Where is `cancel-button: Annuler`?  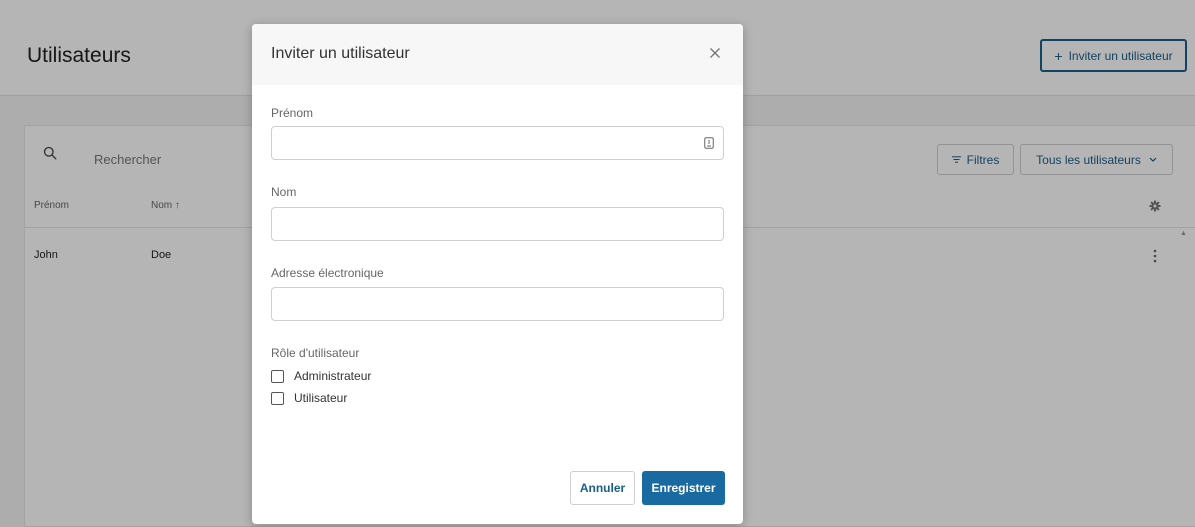
cancel-button: Annuler is located at coordinates (602, 488).